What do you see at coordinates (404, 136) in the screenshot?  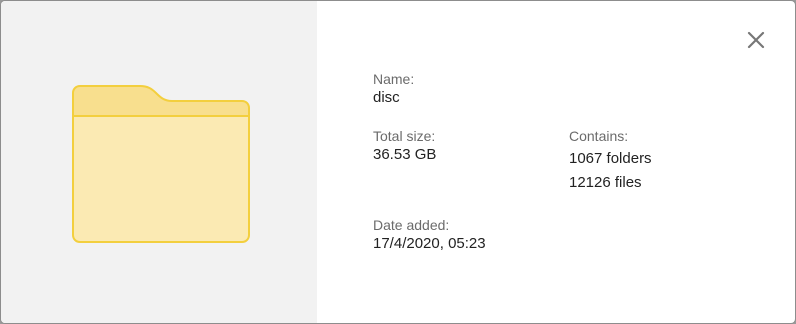 I see `total-size-label: Total size:` at bounding box center [404, 136].